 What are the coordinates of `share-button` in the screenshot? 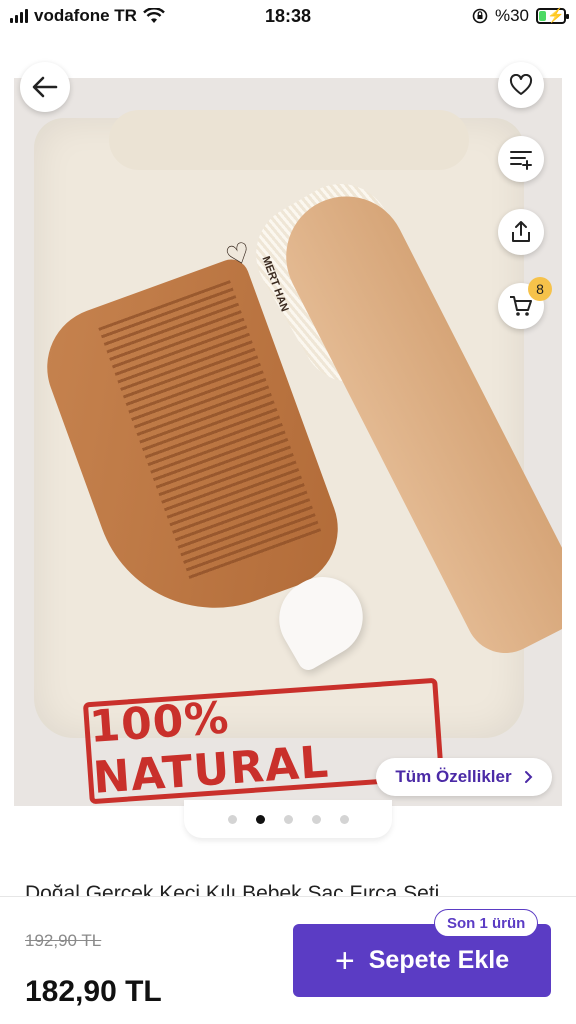 It's located at (521, 232).